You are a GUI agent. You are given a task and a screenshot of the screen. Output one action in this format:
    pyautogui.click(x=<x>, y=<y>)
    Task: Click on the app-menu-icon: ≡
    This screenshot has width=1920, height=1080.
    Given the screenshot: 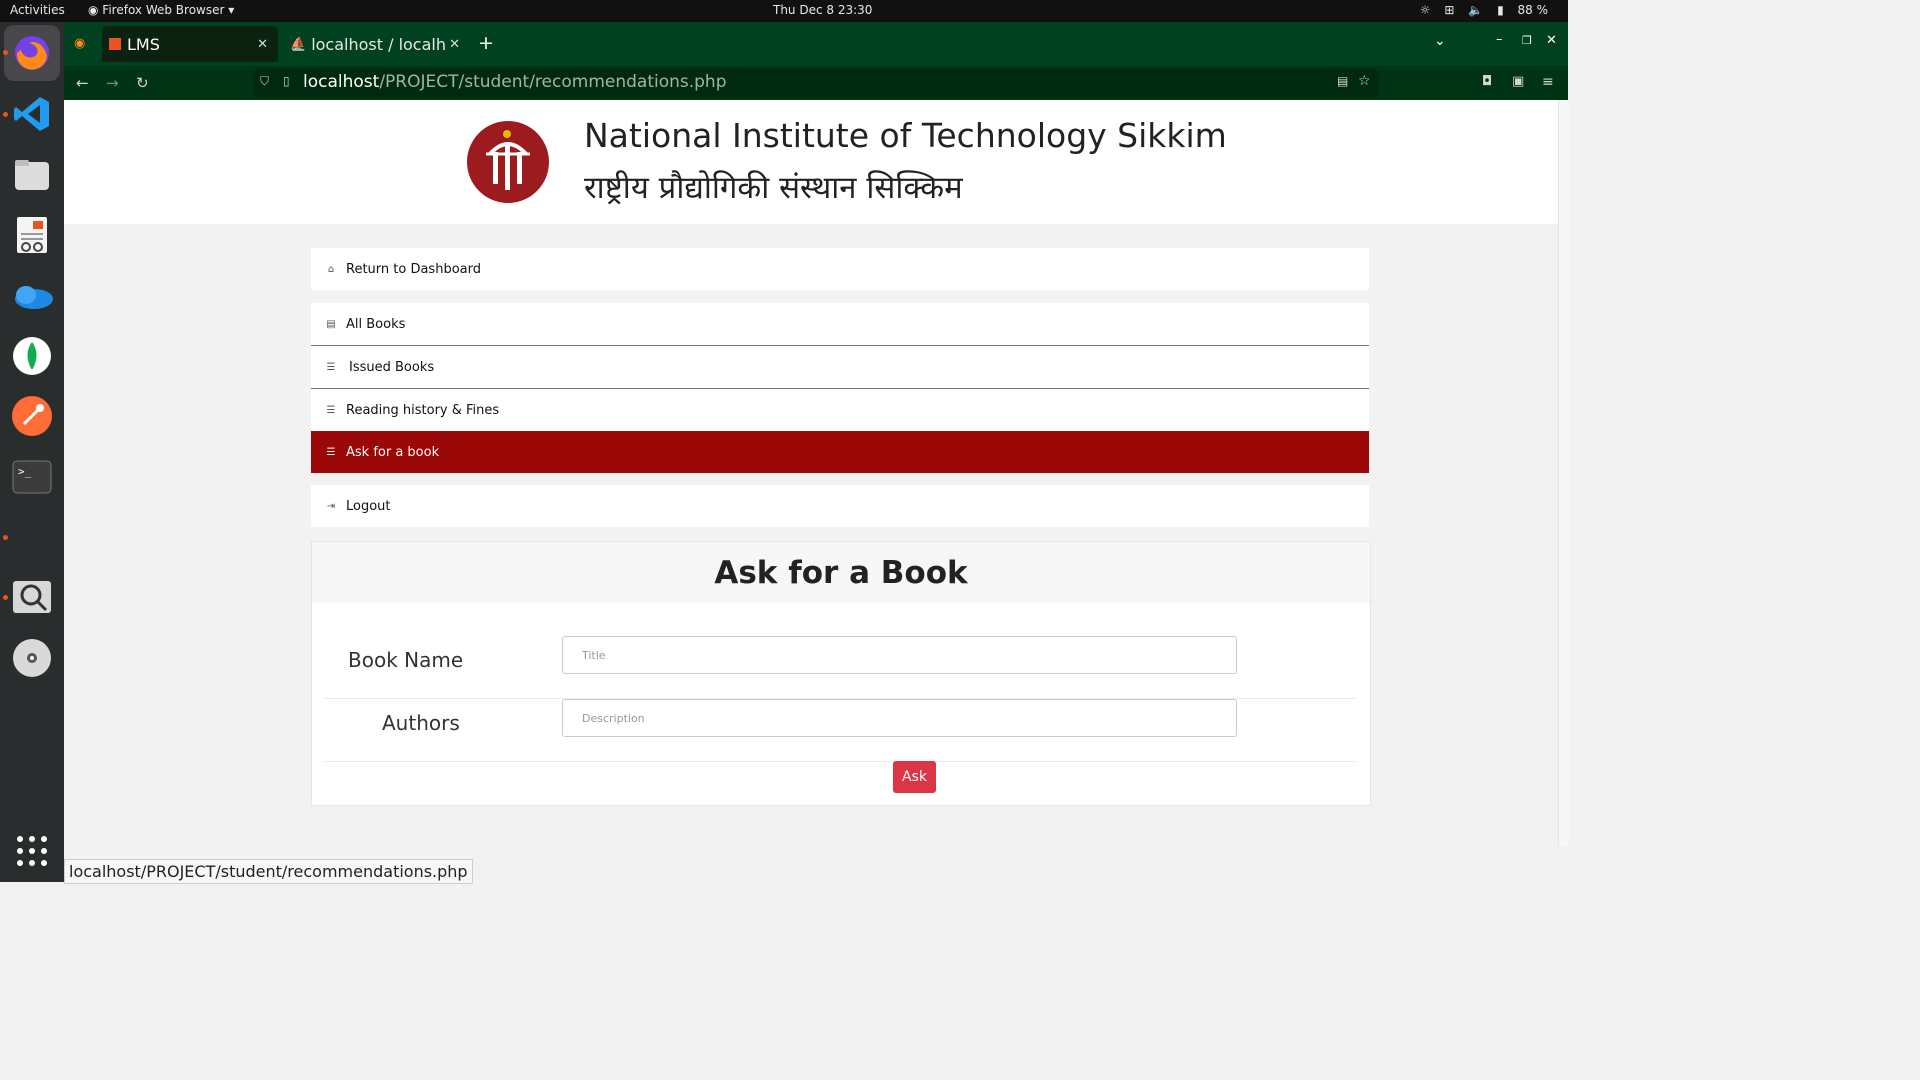 What is the action you would take?
    pyautogui.click(x=1548, y=82)
    